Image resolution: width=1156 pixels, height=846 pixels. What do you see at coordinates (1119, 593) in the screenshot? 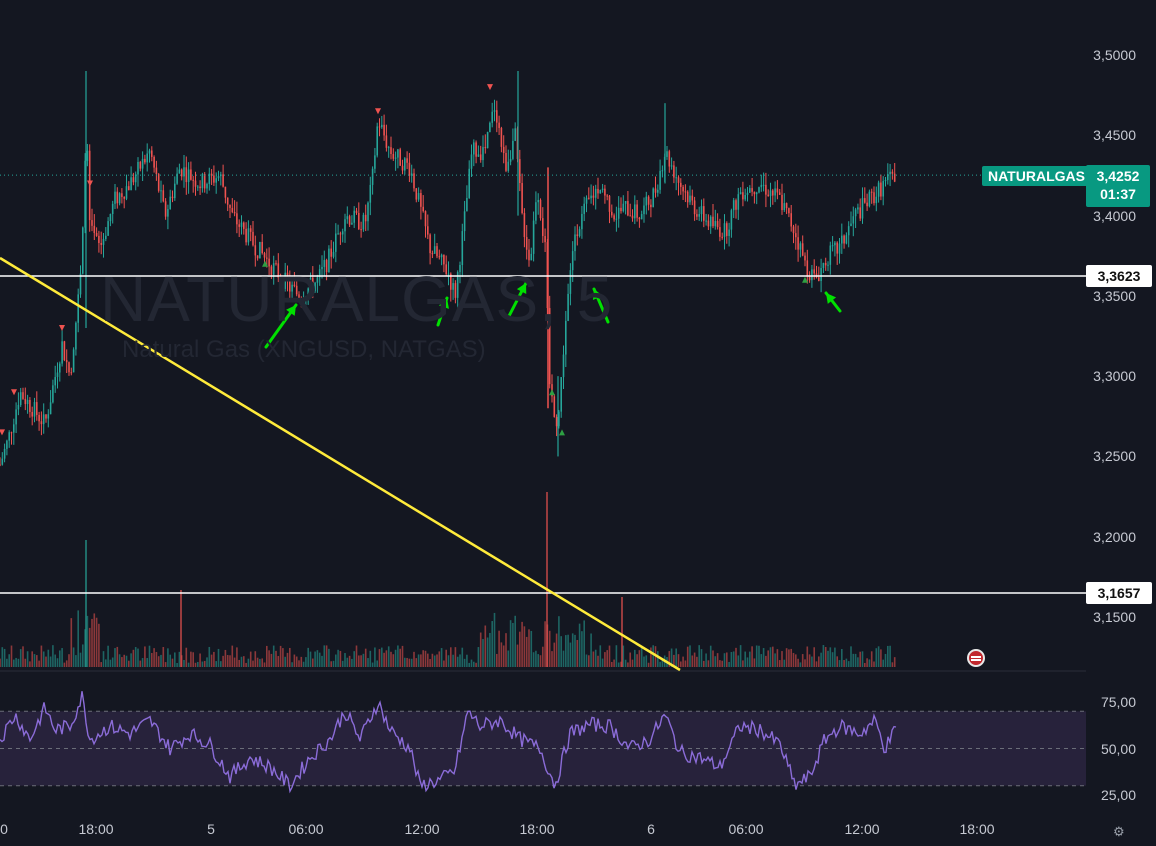
I see `level-label-lower: 3,1657` at bounding box center [1119, 593].